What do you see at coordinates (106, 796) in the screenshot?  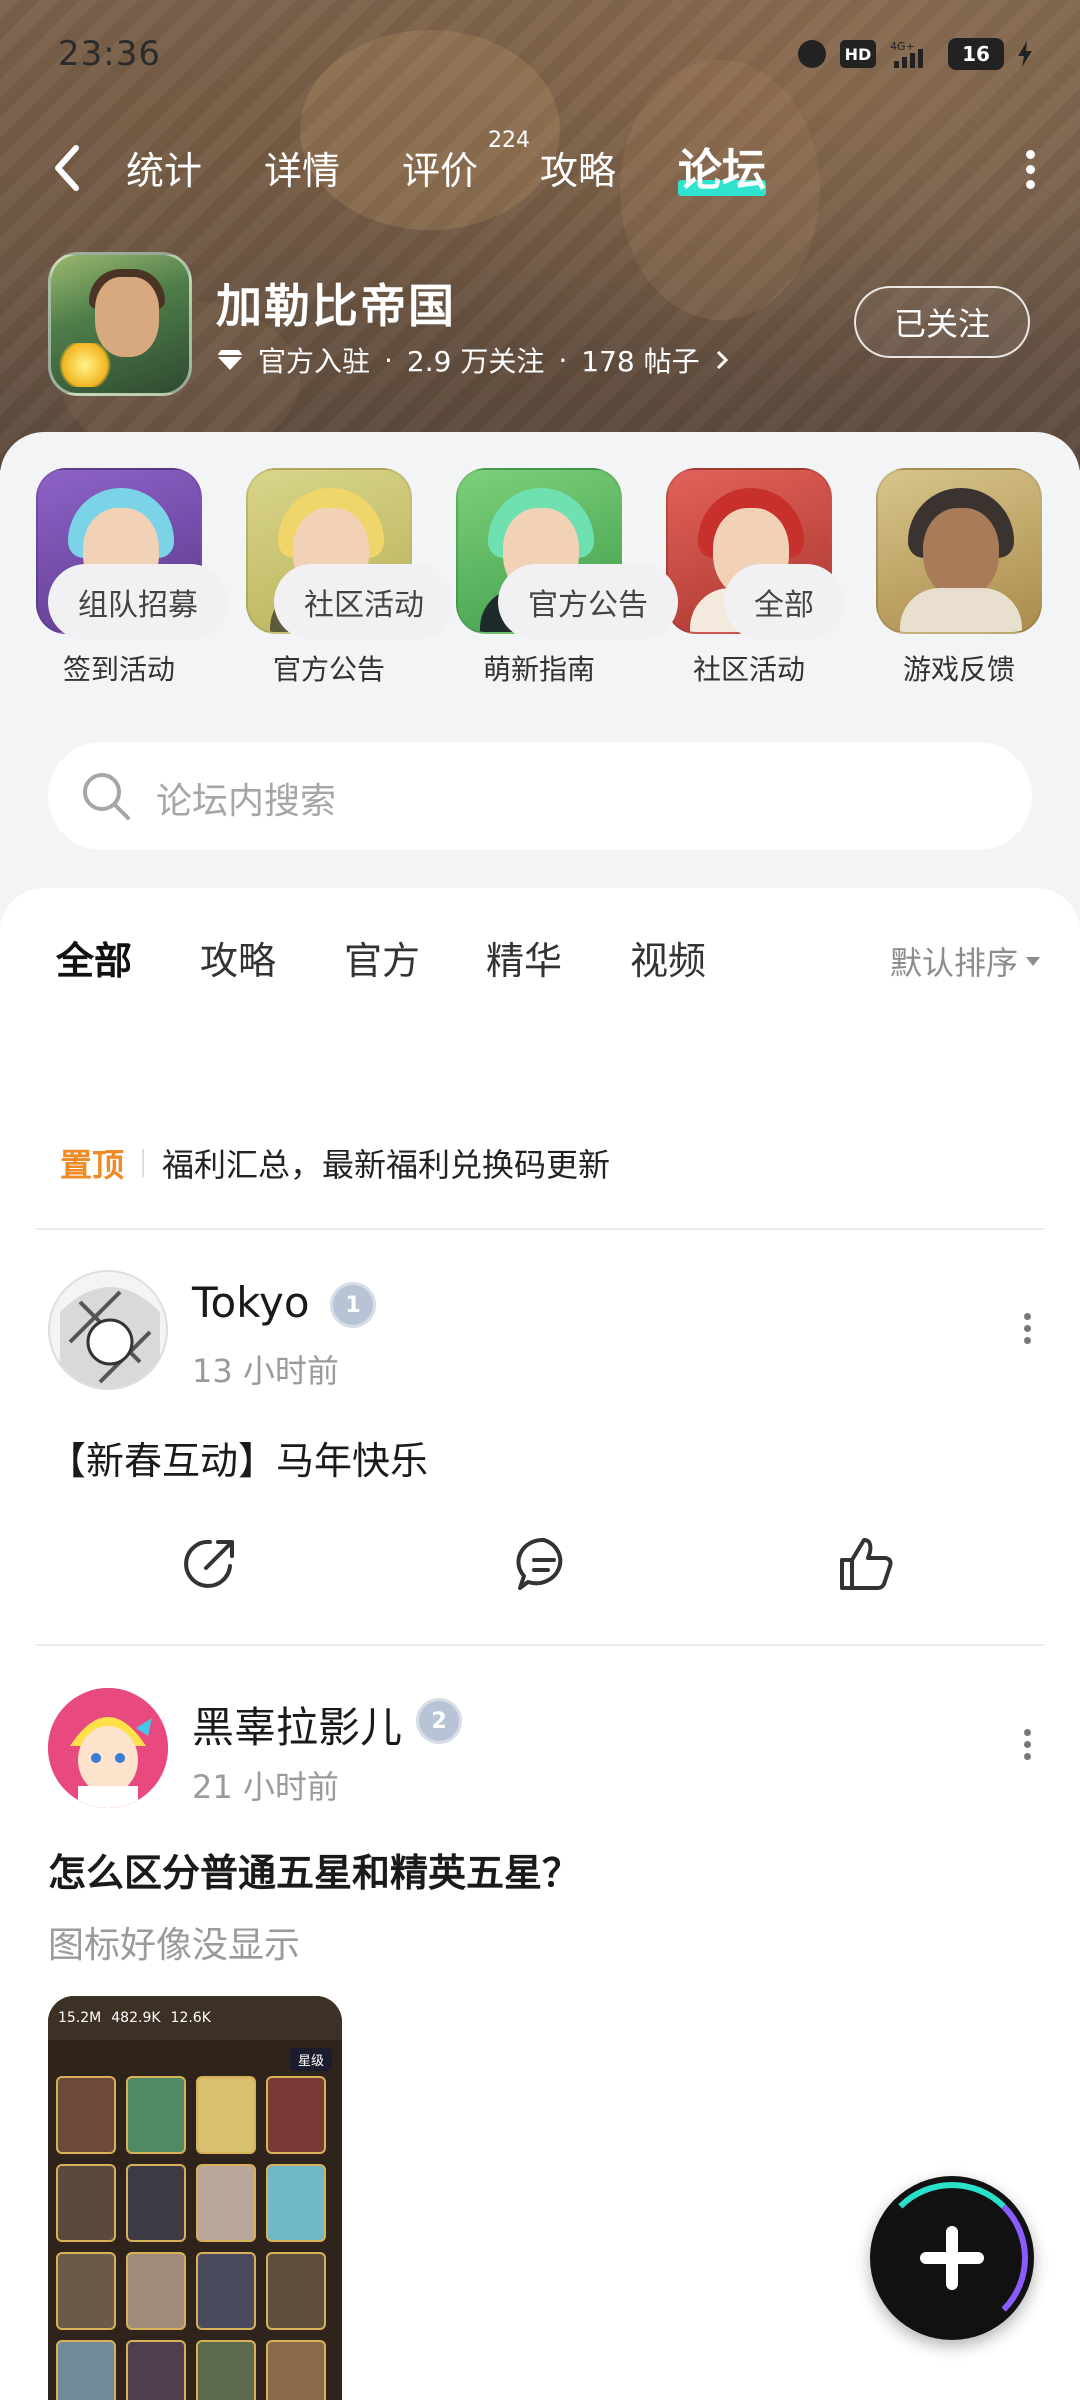 I see `search-icon` at bounding box center [106, 796].